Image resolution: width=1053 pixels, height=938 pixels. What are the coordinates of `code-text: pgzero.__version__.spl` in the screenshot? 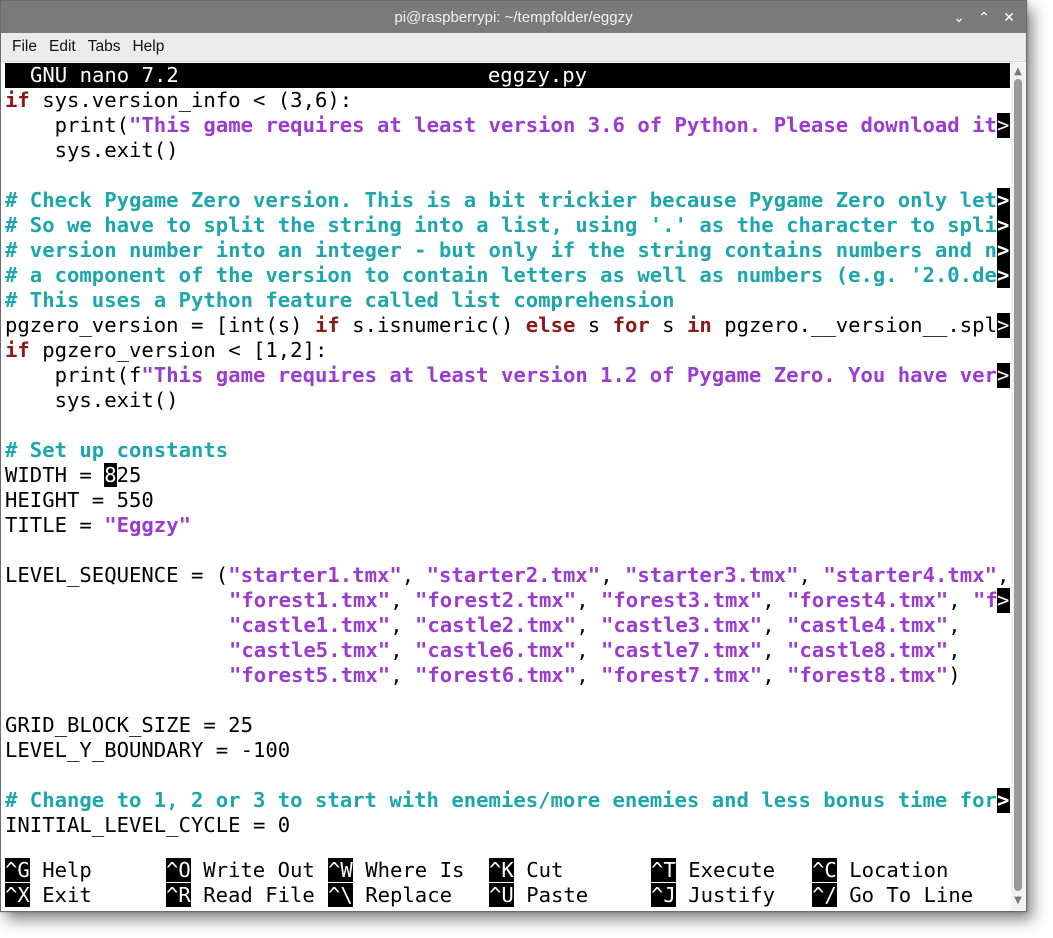 It's located at (854, 325).